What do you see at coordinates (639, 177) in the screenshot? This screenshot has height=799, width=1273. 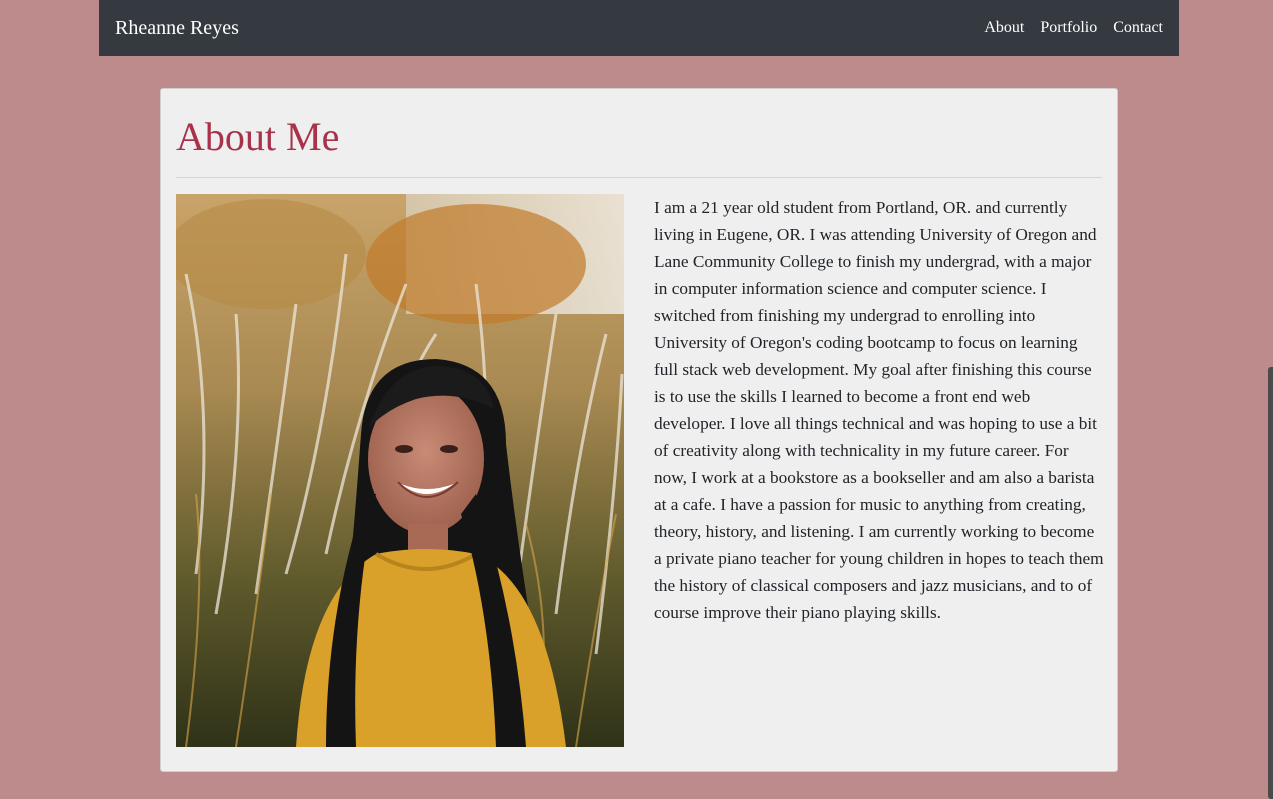 I see `title-divider` at bounding box center [639, 177].